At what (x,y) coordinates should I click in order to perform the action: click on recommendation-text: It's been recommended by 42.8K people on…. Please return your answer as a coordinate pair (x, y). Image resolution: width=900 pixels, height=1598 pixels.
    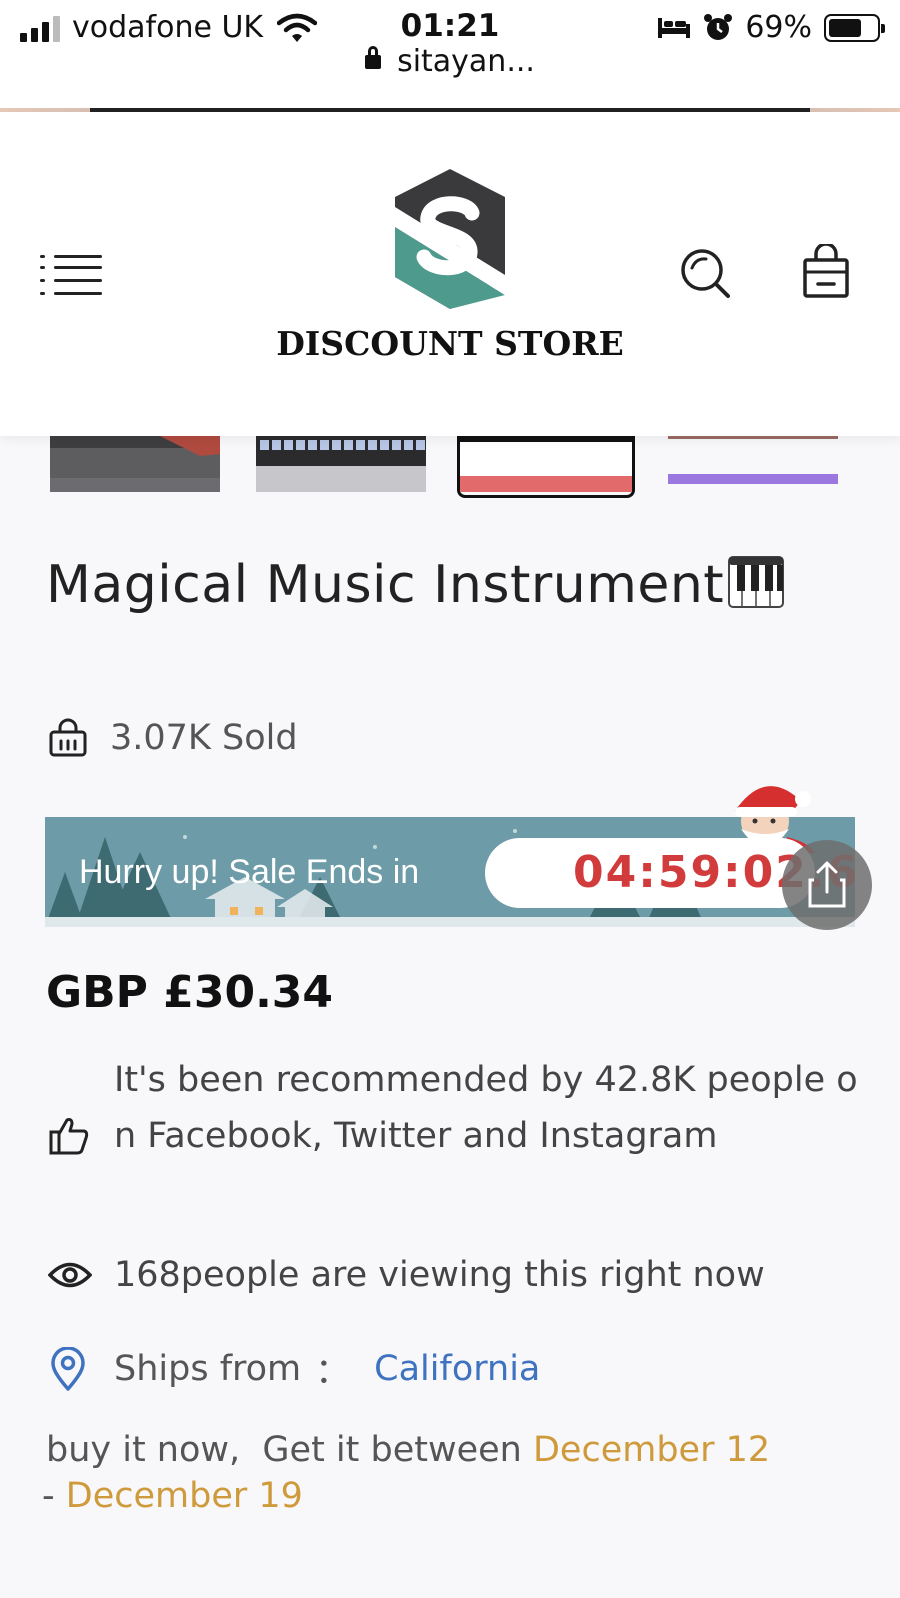
    Looking at the image, I should click on (486, 1108).